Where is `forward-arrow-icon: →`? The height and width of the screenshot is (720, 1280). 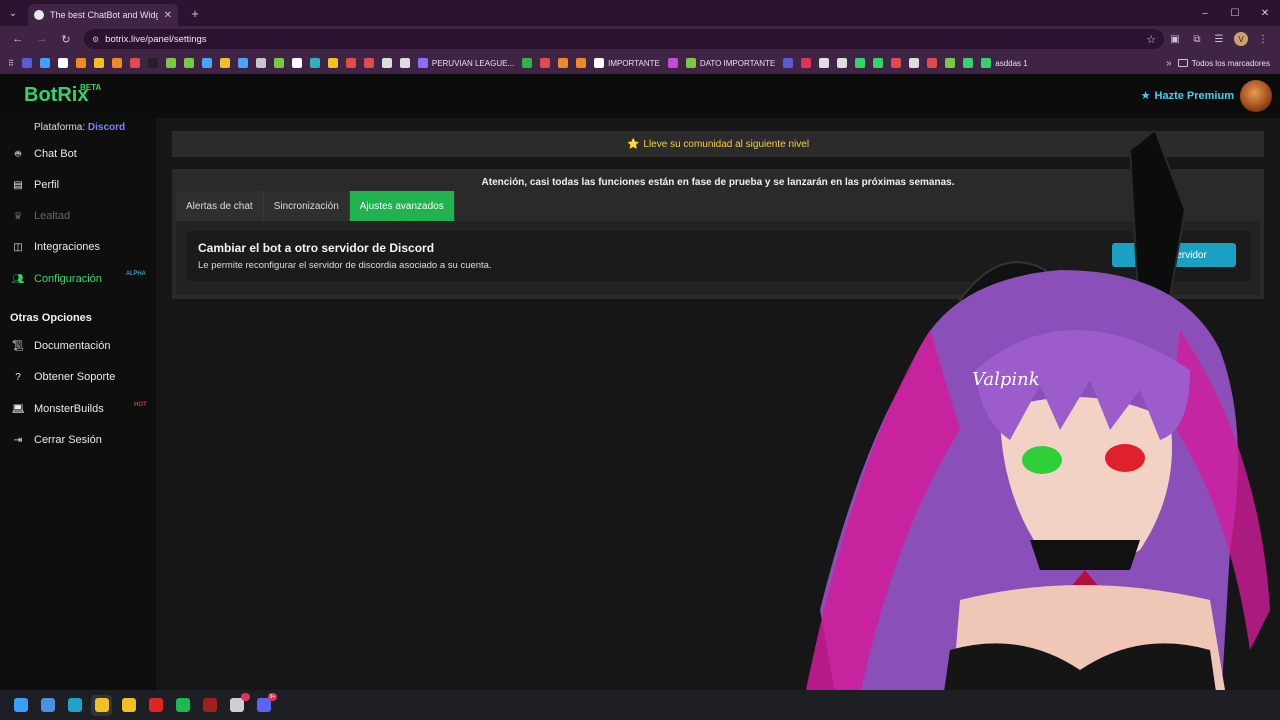
forward-arrow-icon: → is located at coordinates (42, 39).